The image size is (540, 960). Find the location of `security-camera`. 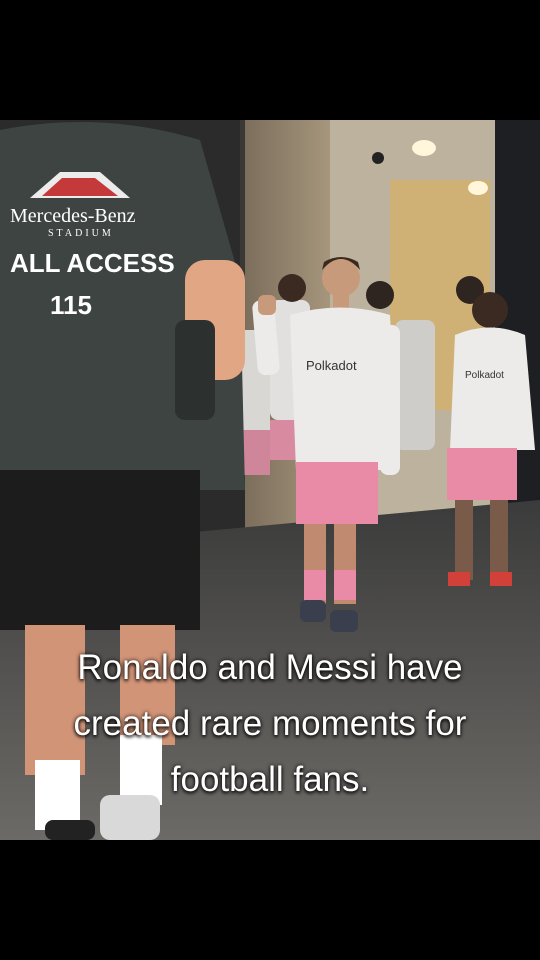

security-camera is located at coordinates (378, 158).